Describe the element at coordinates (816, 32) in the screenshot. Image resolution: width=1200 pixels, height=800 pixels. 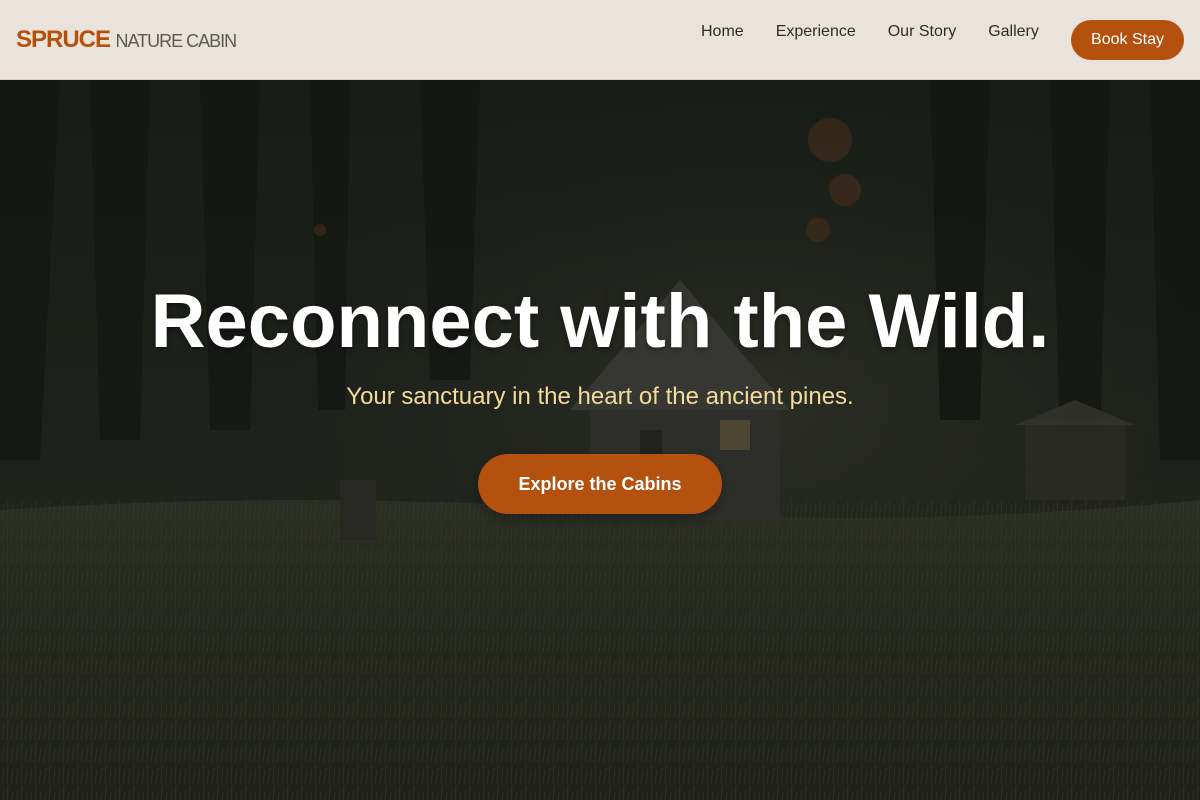
I see `nav-link-experience: Experience` at that location.